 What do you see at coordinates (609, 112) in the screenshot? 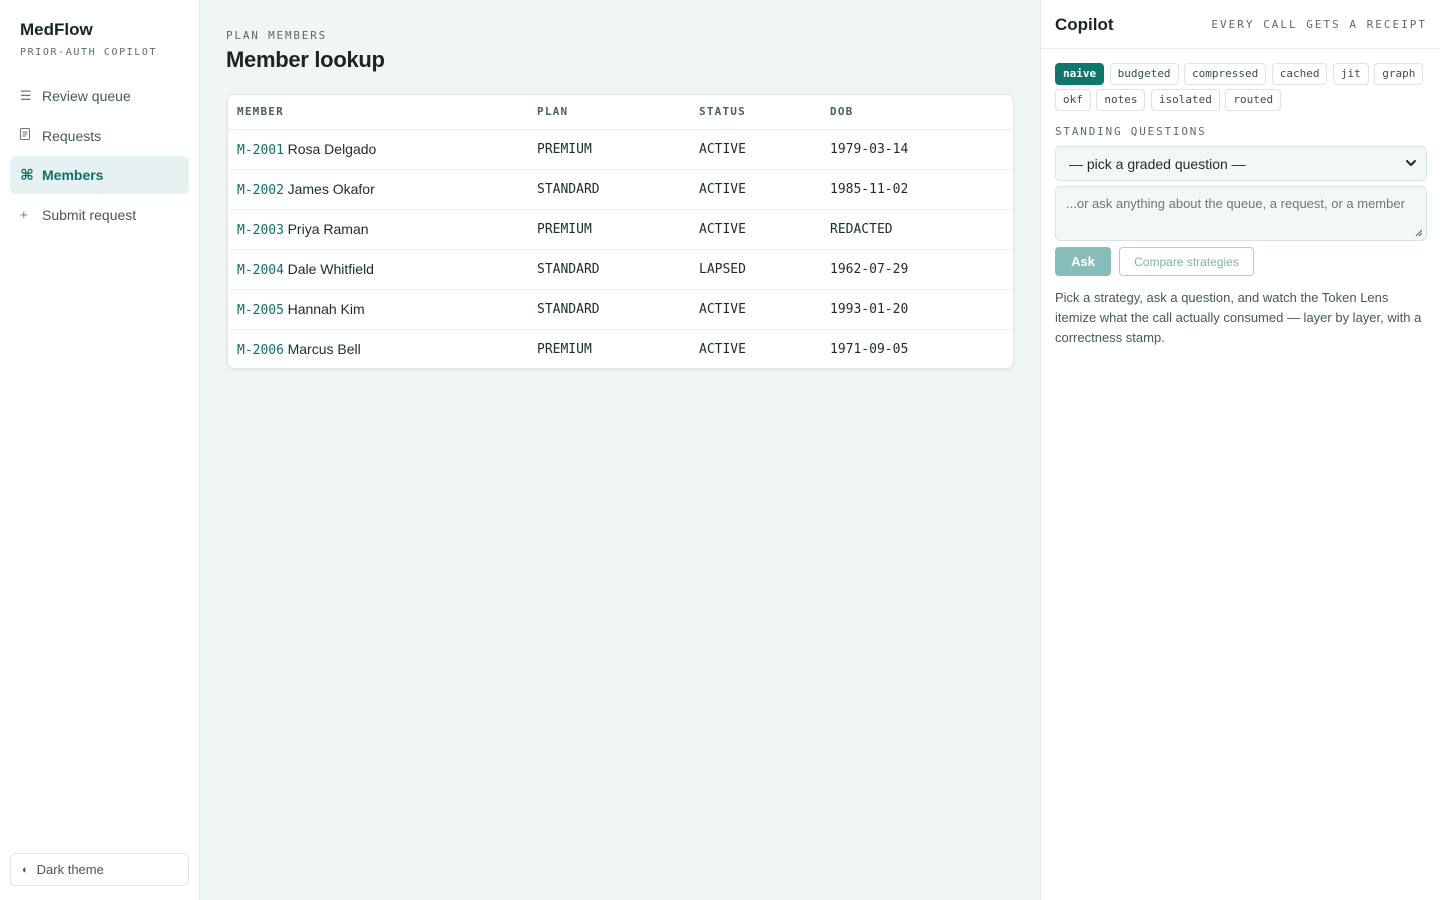
I see `column-header-plan: PLAN` at bounding box center [609, 112].